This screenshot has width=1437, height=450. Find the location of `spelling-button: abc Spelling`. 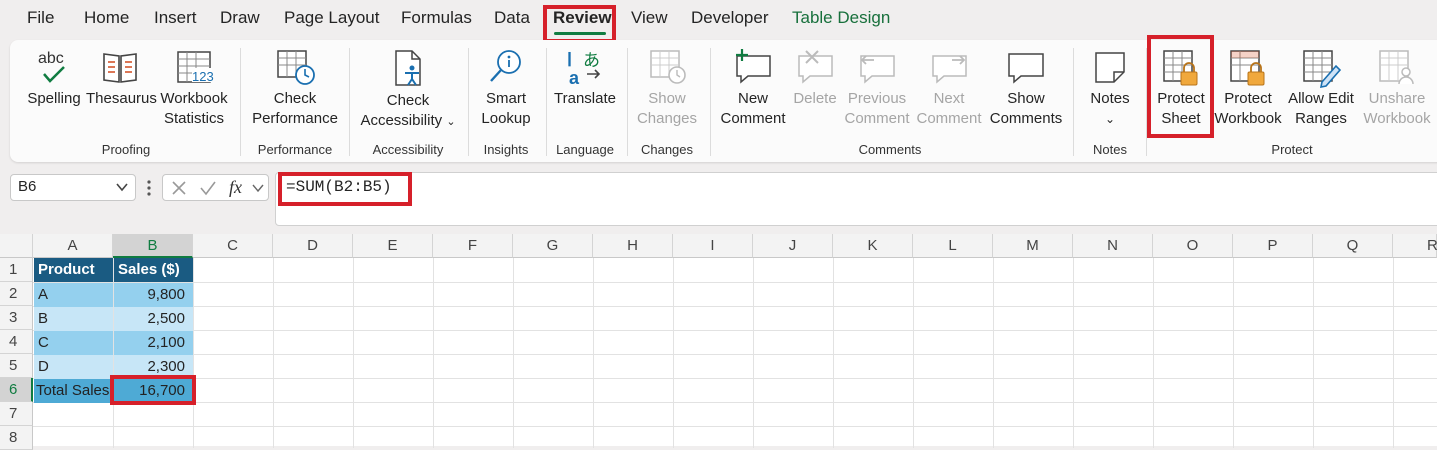

spelling-button: abc Spelling is located at coordinates (54, 90).